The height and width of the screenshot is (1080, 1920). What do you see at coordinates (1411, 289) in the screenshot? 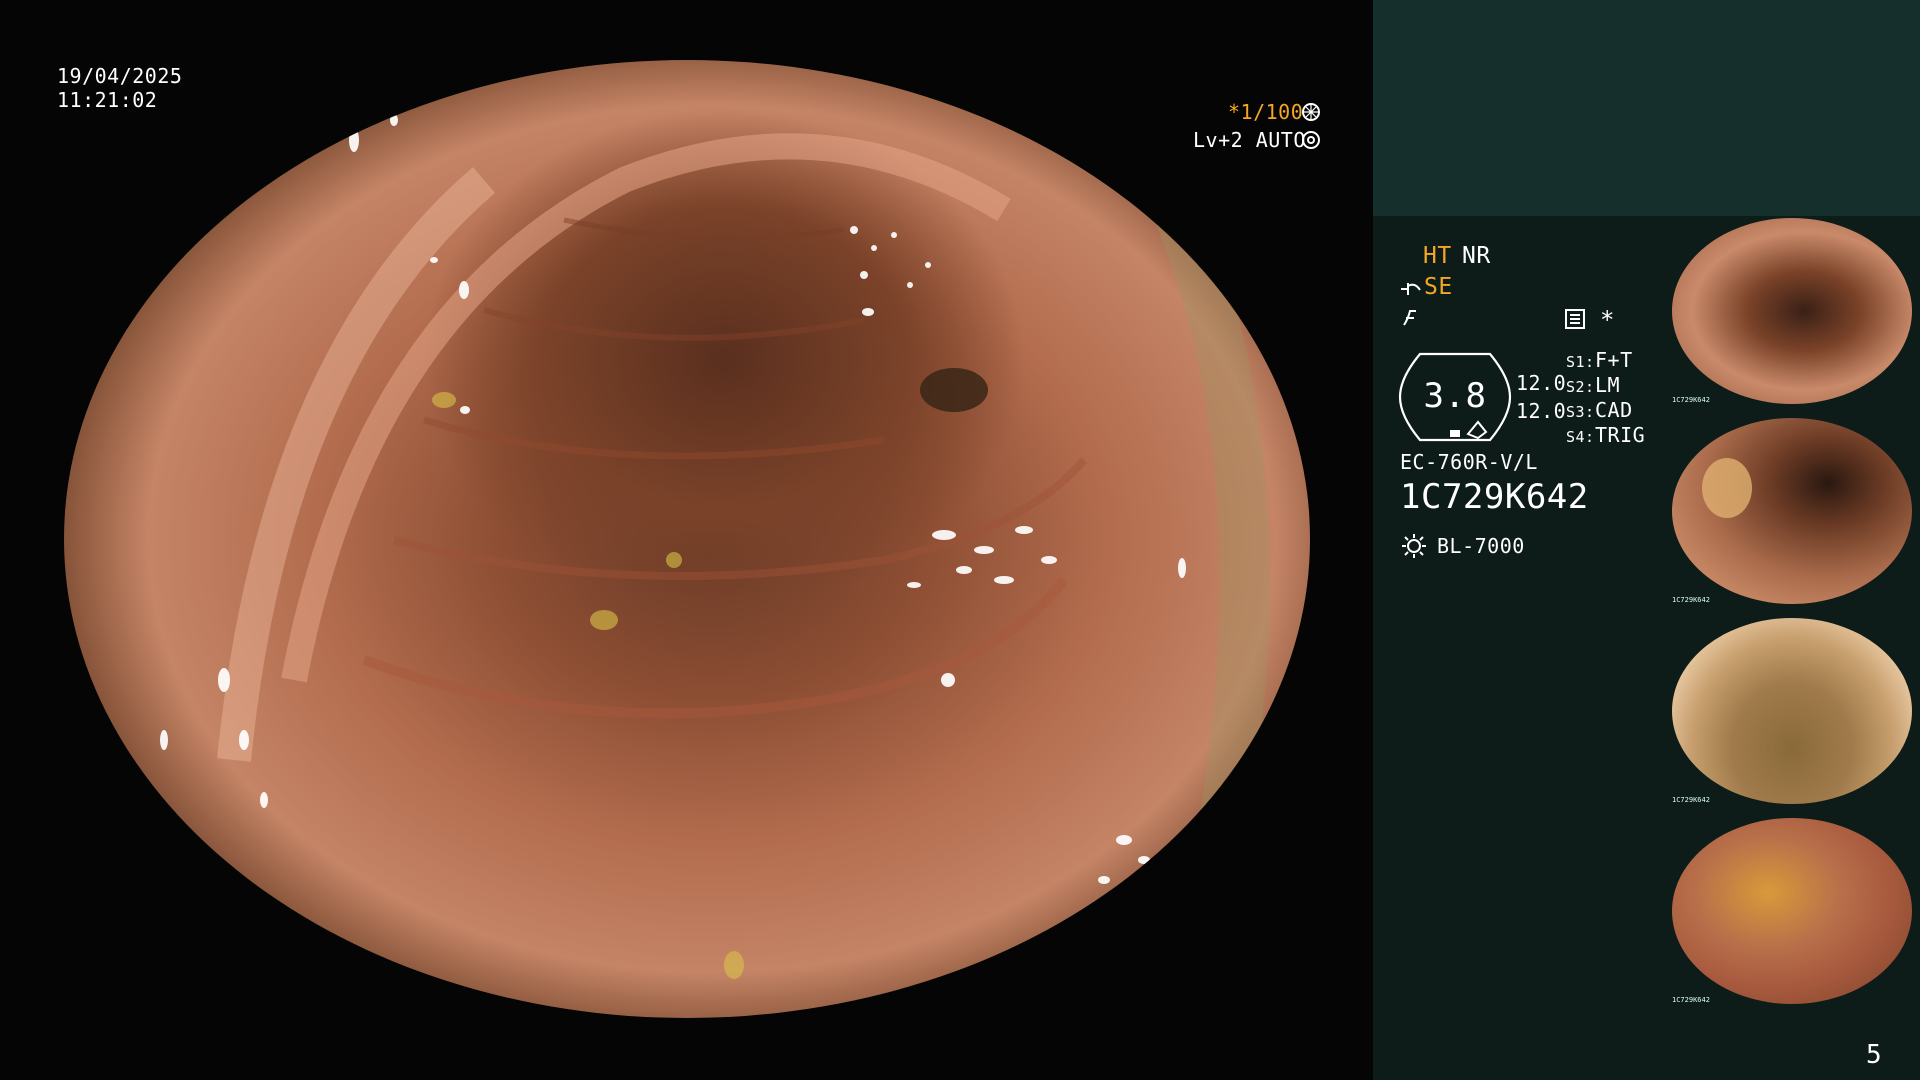
I see `enhance-icon` at bounding box center [1411, 289].